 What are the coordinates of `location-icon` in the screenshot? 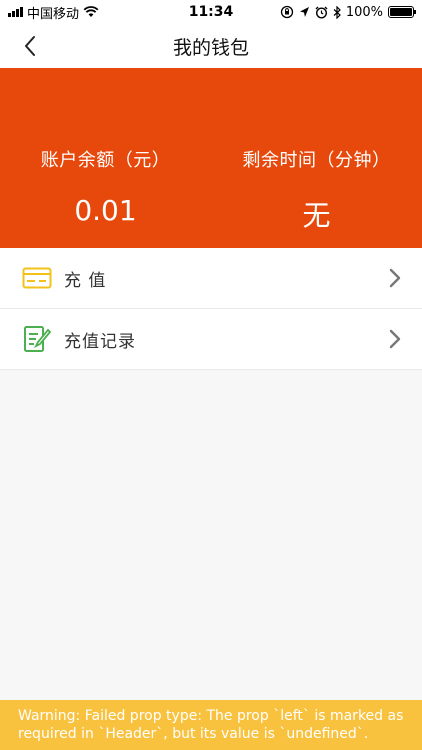 It's located at (304, 12).